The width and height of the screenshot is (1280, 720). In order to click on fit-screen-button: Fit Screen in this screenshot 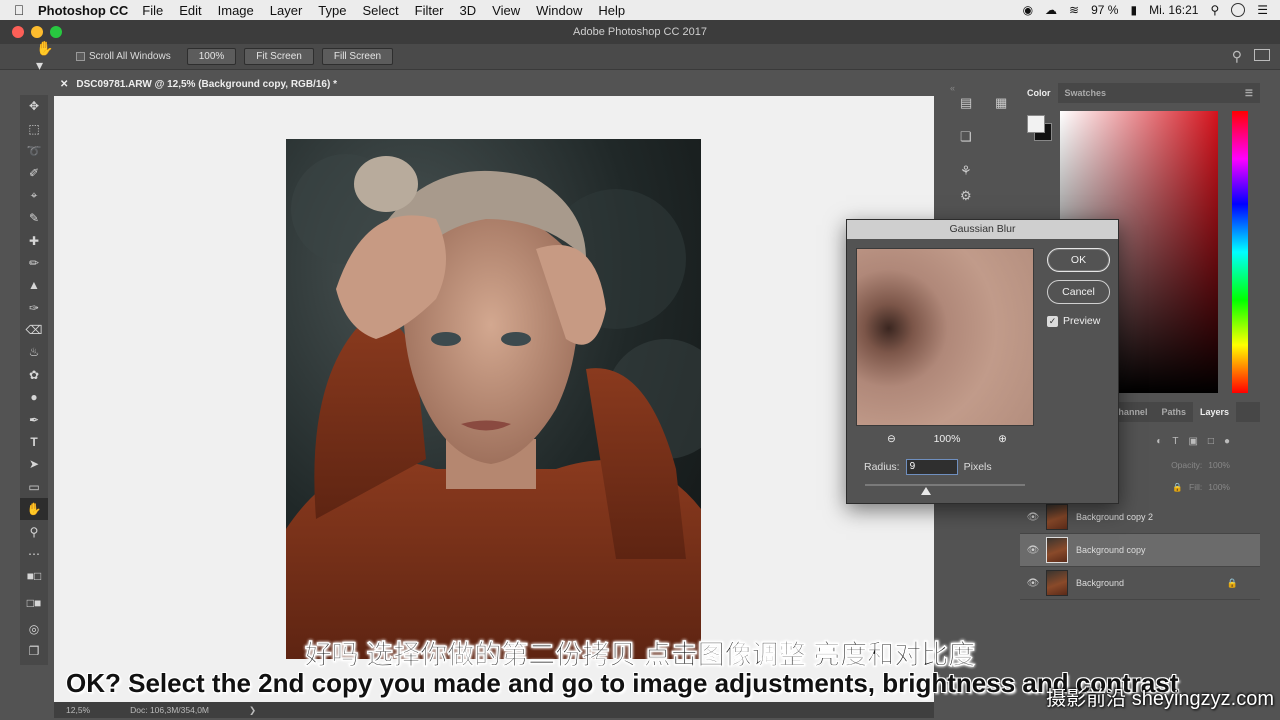, I will do `click(279, 56)`.